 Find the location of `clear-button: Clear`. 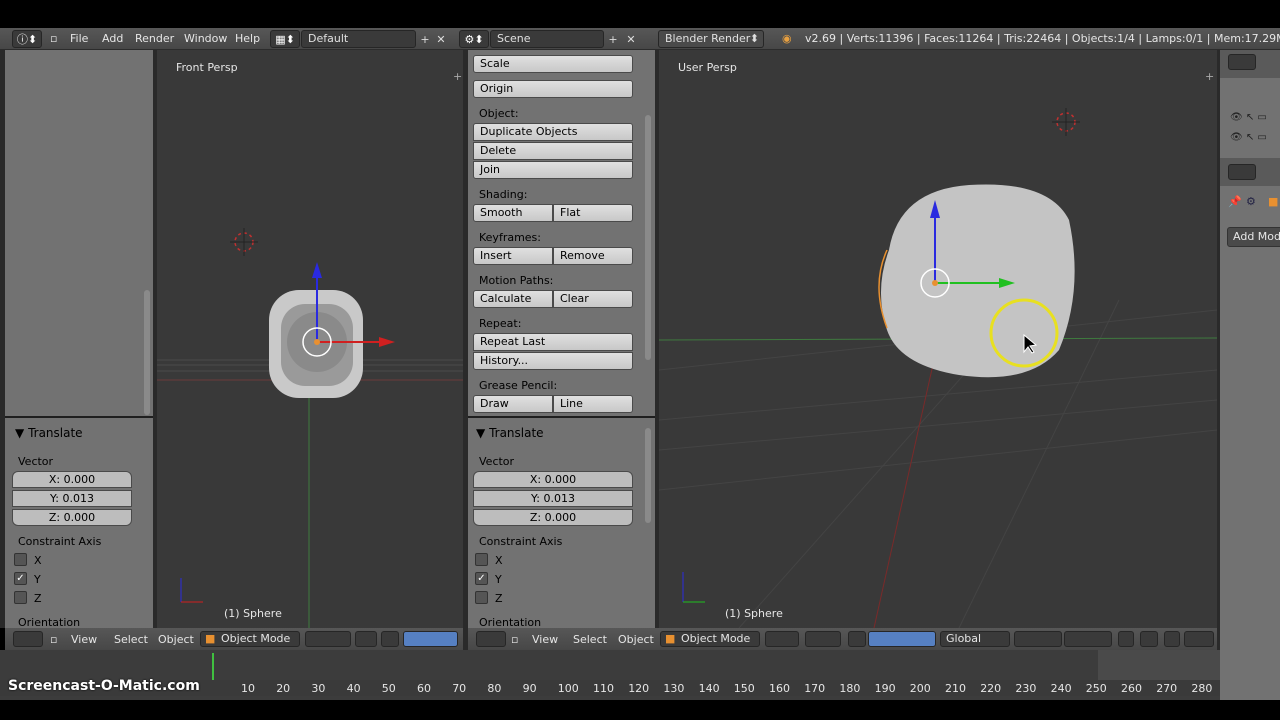

clear-button: Clear is located at coordinates (593, 299).